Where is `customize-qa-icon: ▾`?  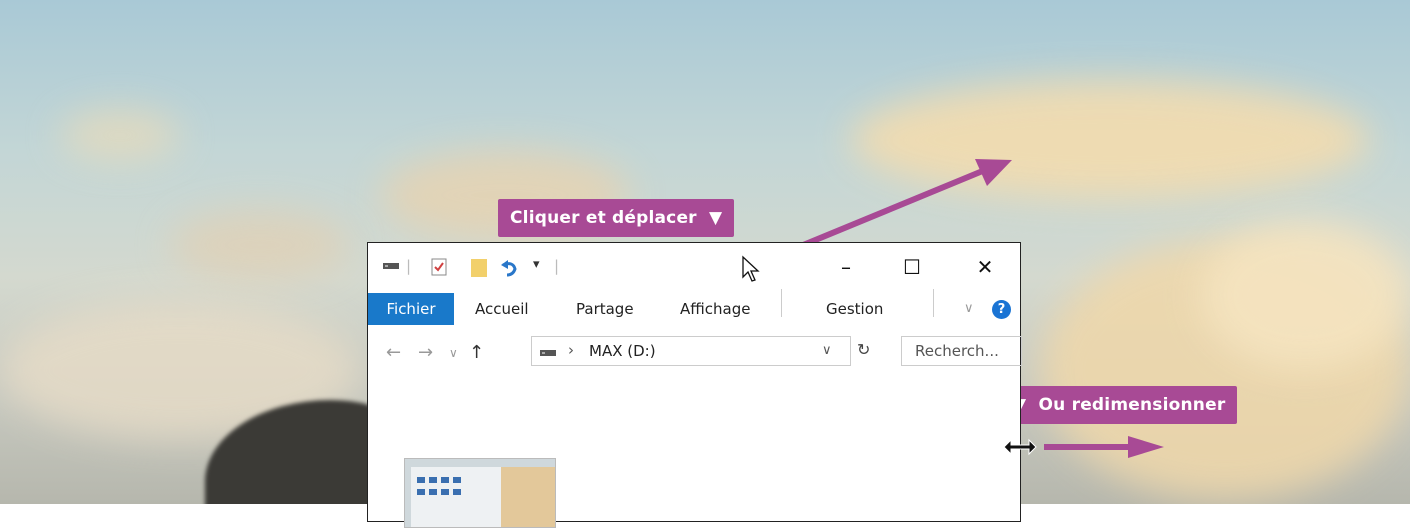
customize-qa-icon: ▾ is located at coordinates (536, 264).